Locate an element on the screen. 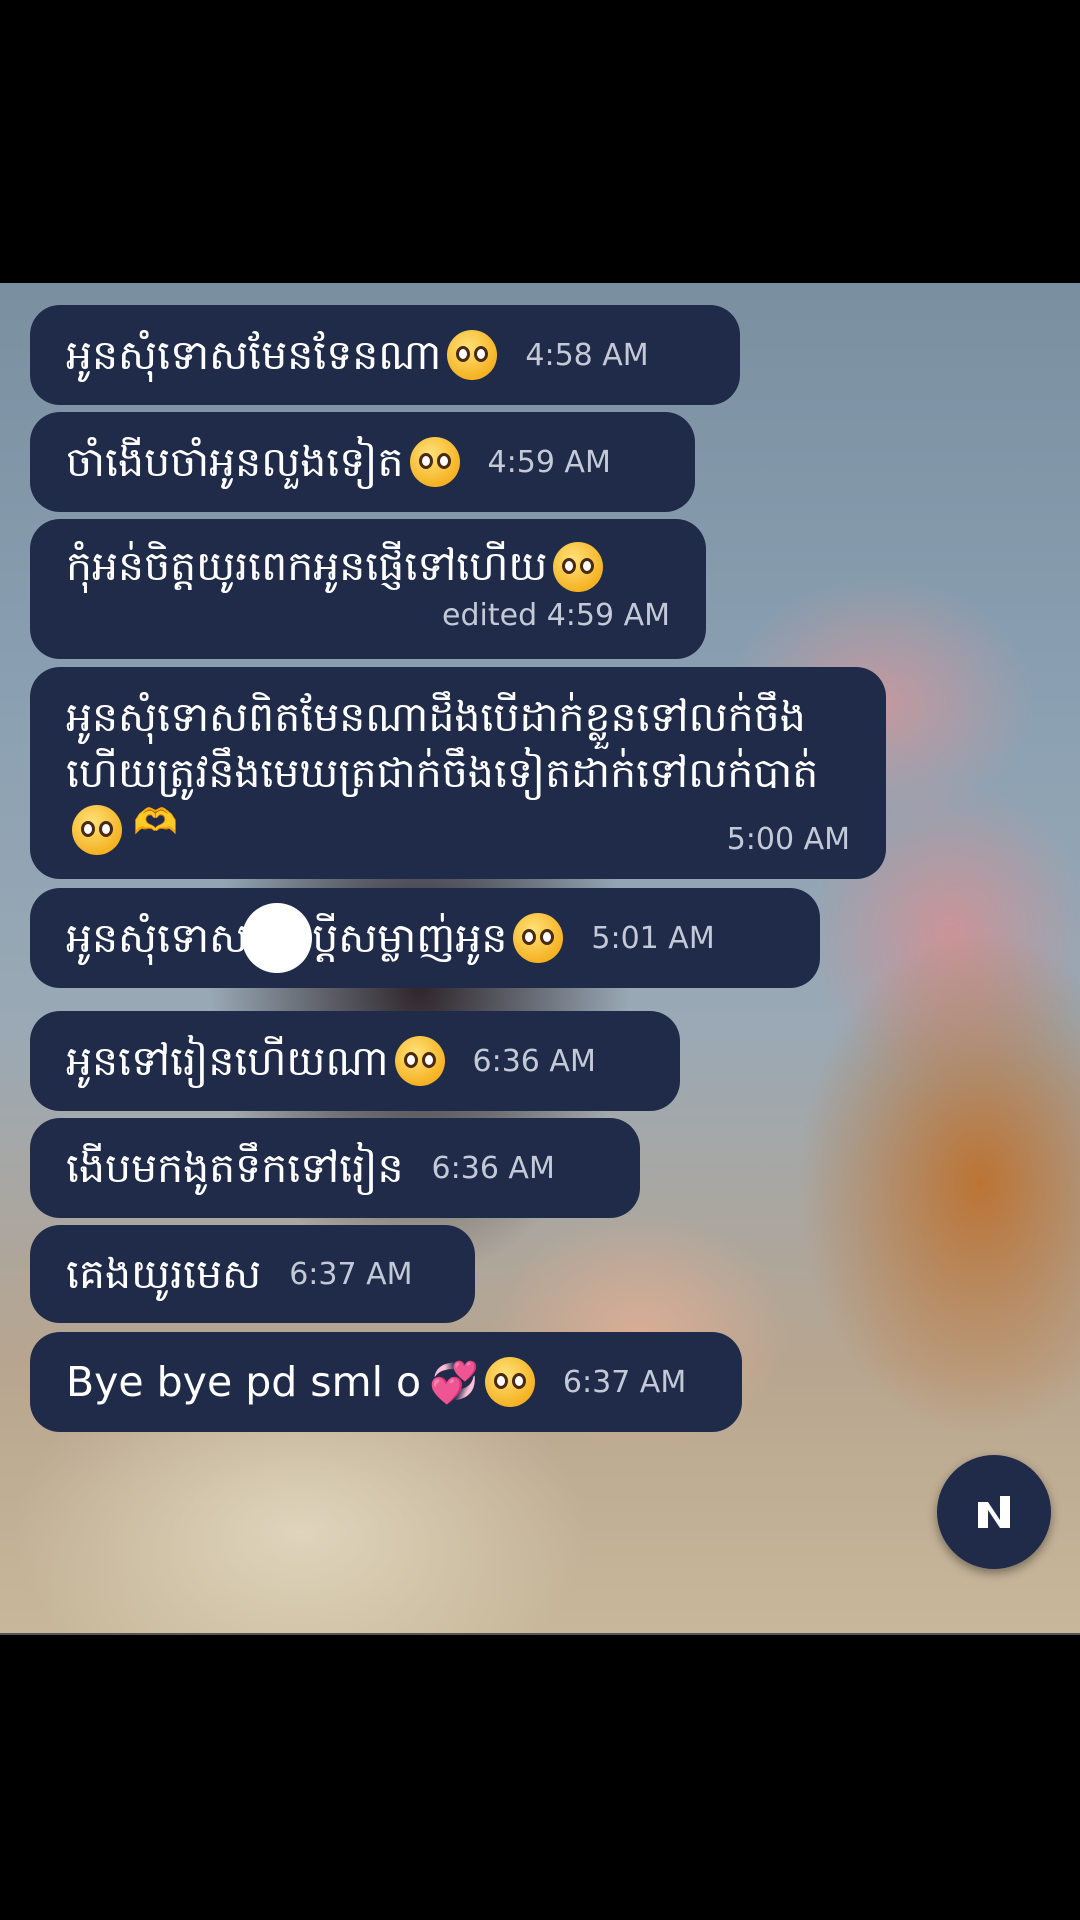 This screenshot has height=1920, width=1080. message-bubble: អូនសុំទោសមែនទែនណា 4:58 AM is located at coordinates (385, 355).